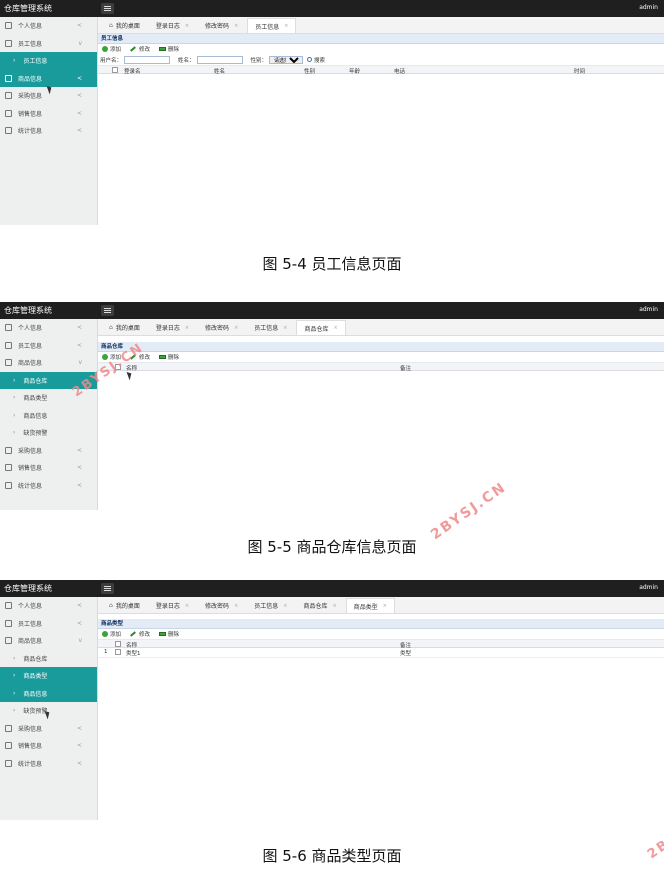  Describe the element at coordinates (118, 652) in the screenshot. I see `row-checkbox` at that location.